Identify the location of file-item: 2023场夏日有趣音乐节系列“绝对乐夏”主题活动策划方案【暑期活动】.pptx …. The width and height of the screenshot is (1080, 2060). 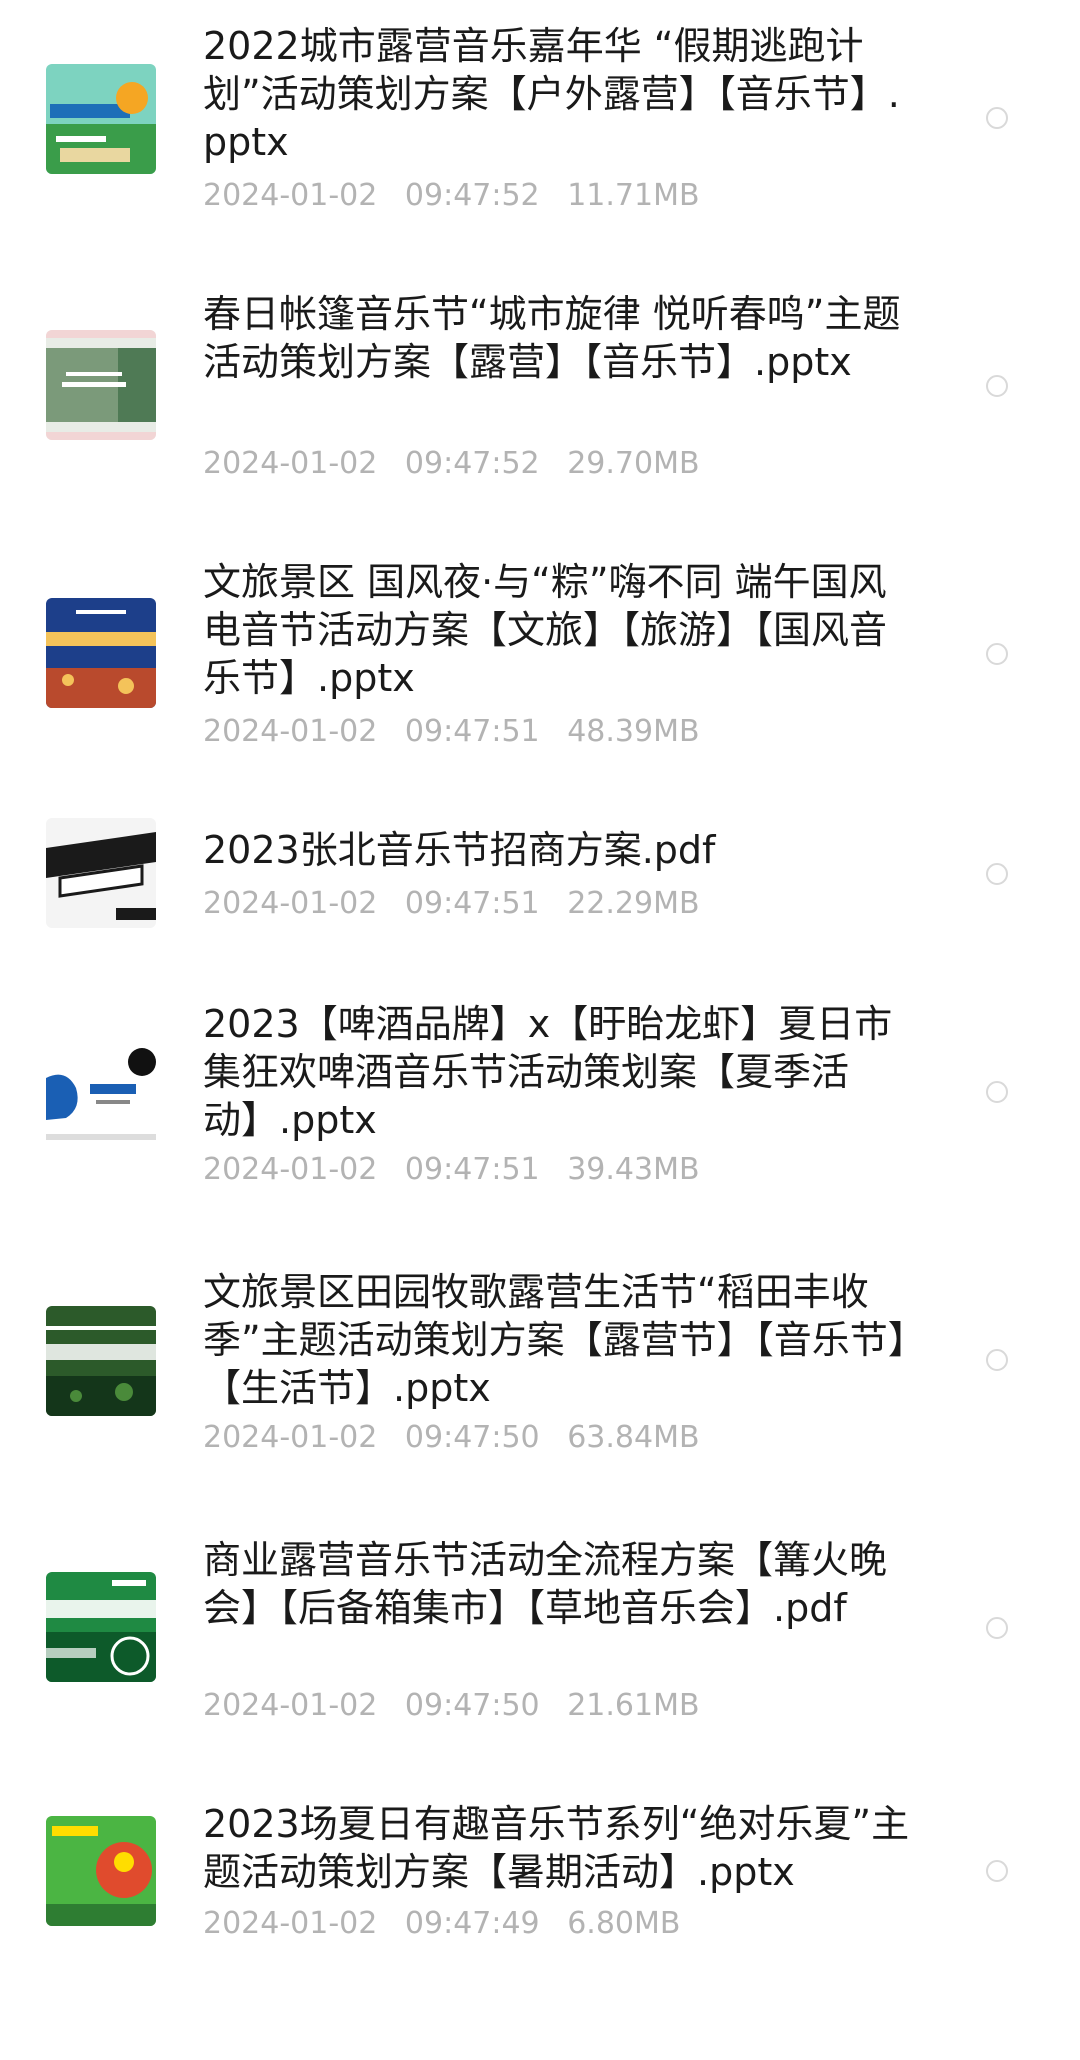
(540, 1930).